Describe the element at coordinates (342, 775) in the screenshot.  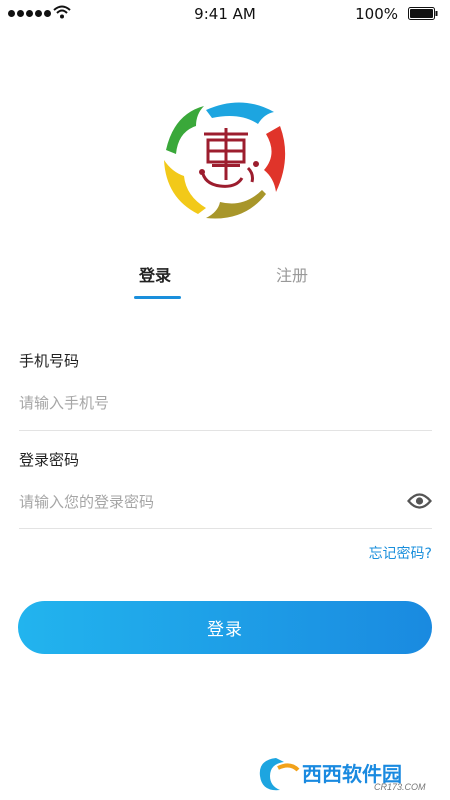
I see `watermark-logo: 西西软件园 CR173.COM` at that location.